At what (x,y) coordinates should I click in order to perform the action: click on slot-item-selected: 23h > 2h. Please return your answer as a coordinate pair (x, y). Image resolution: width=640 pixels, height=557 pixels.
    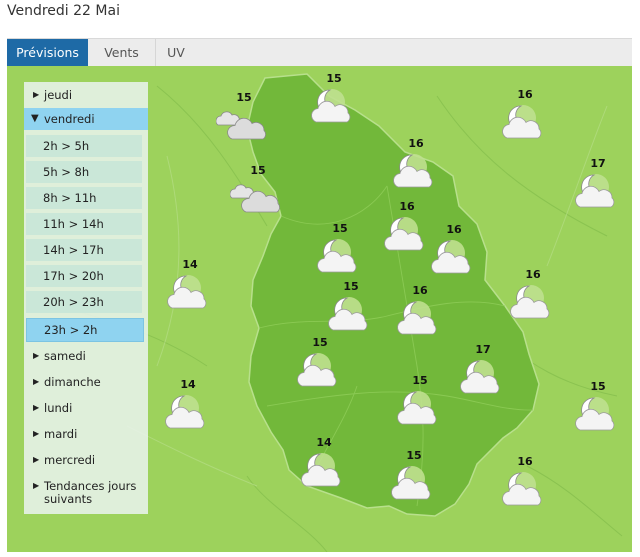
    Looking at the image, I should click on (85, 330).